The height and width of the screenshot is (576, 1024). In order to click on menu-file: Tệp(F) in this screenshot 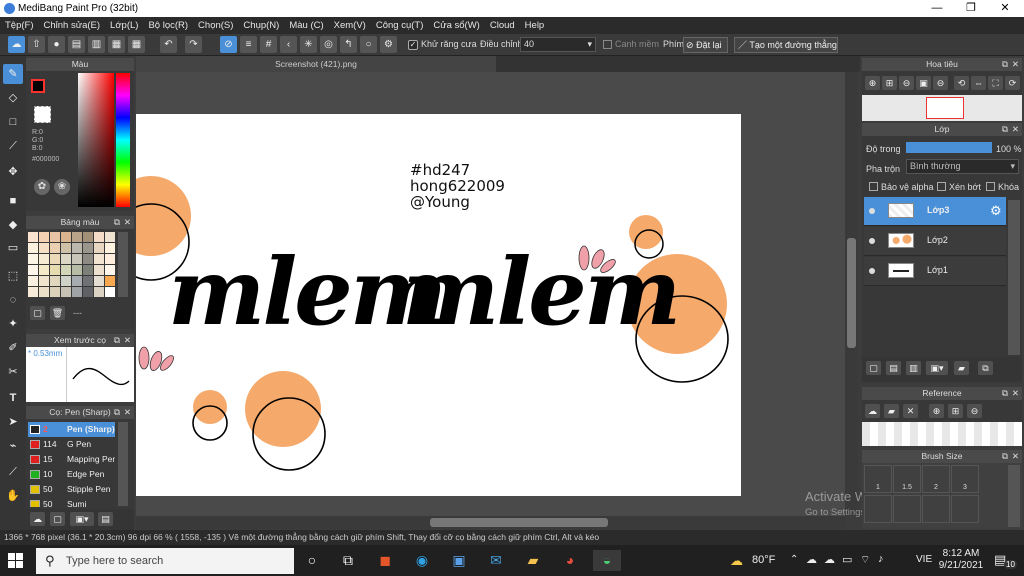, I will do `click(19, 25)`.